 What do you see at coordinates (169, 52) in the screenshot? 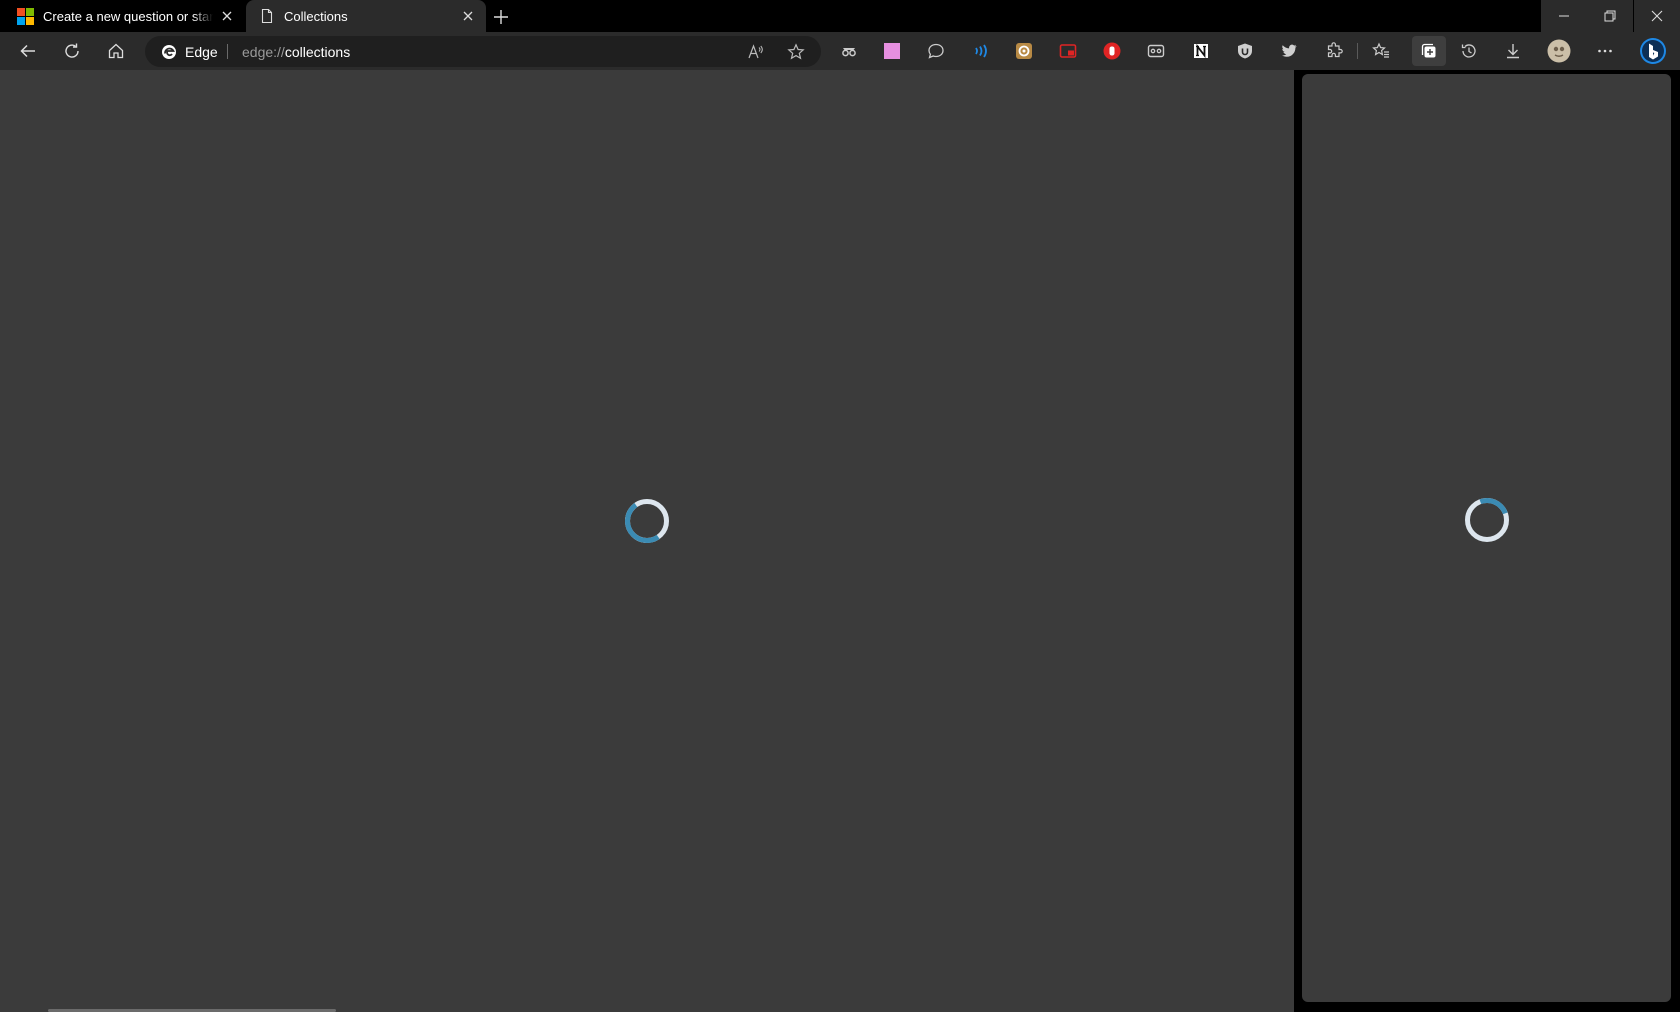
I see `edge-logo-icon` at bounding box center [169, 52].